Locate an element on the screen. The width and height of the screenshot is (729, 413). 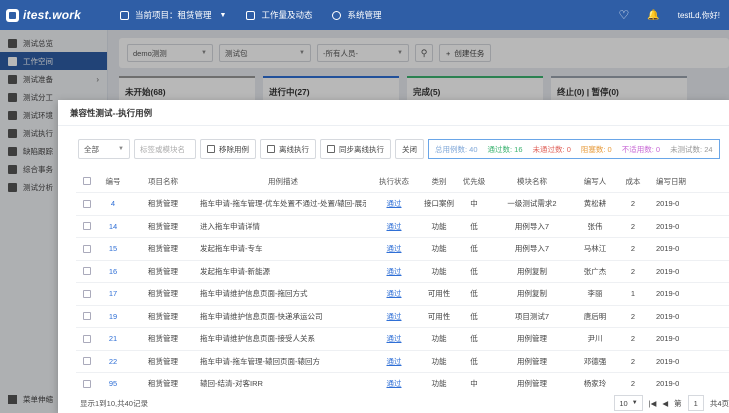
stat-pass: 通过数: 16 is located at coordinates (505, 149).